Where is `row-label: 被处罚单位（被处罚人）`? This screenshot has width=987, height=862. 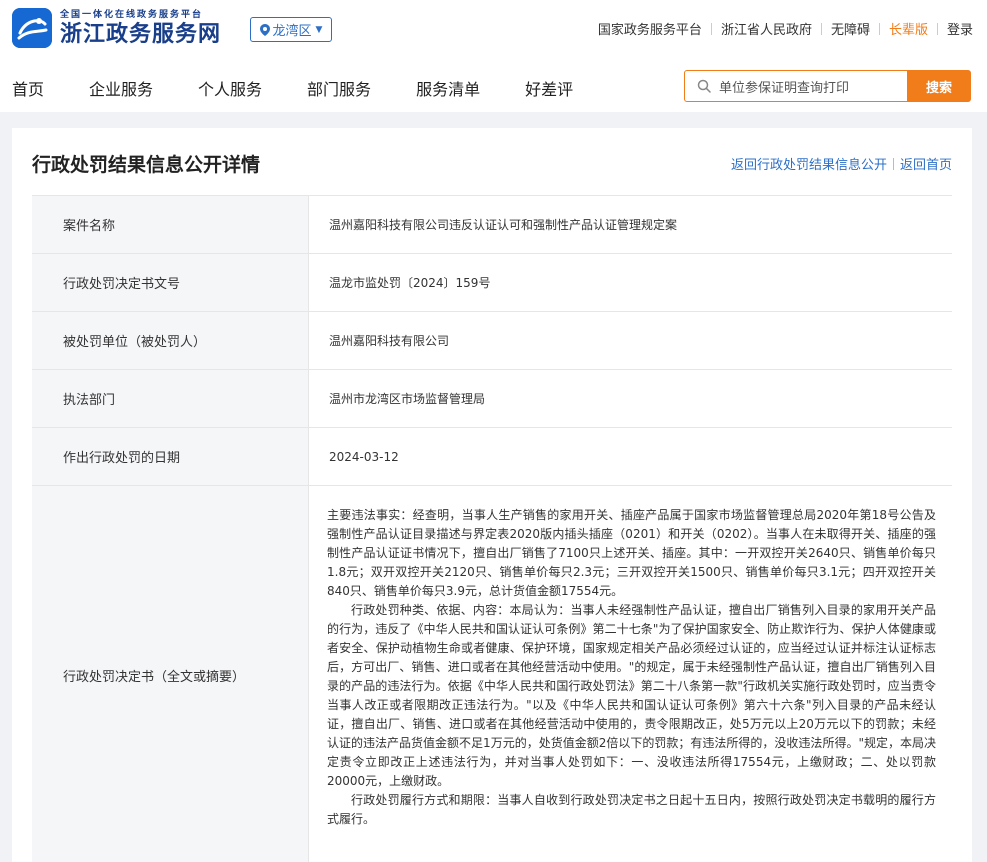
row-label: 被处罚单位（被处罚人） is located at coordinates (170, 340).